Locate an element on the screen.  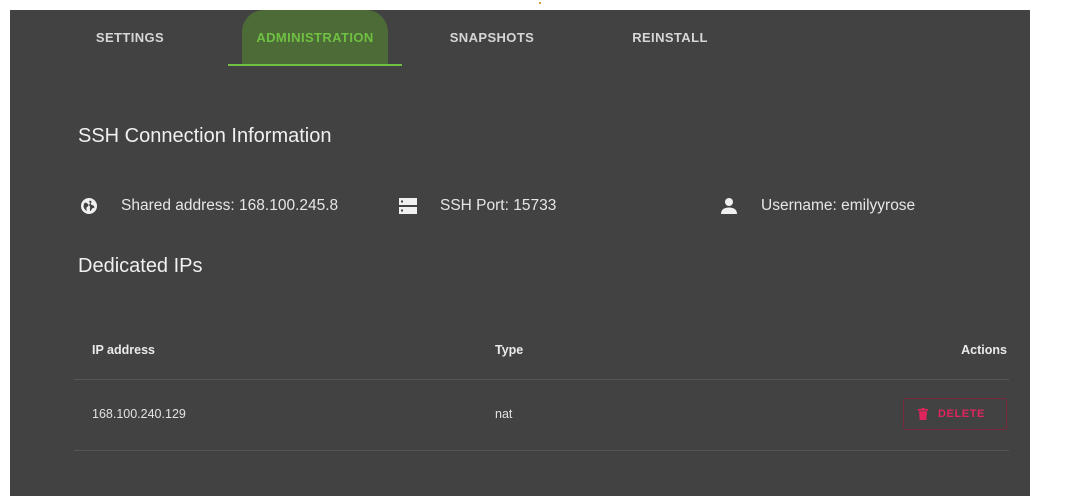
shared-address-text: Shared address: 168.100.245.8 is located at coordinates (230, 205).